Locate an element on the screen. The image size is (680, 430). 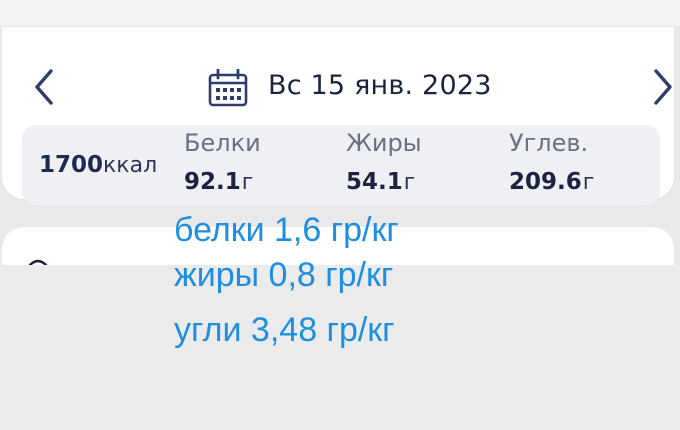
calories-value: 1700 is located at coordinates (71, 165).